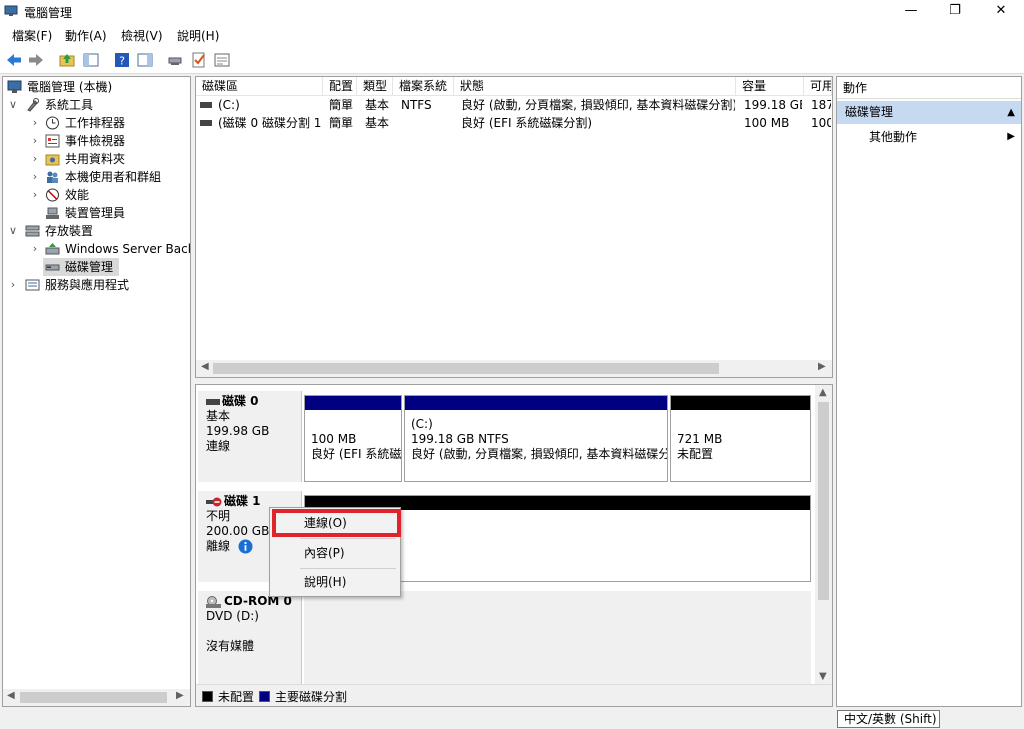  What do you see at coordinates (250, 638) in the screenshot?
I see `cdrom-0-label: CD-ROM 0 DVD (D:) 沒有媒體` at bounding box center [250, 638].